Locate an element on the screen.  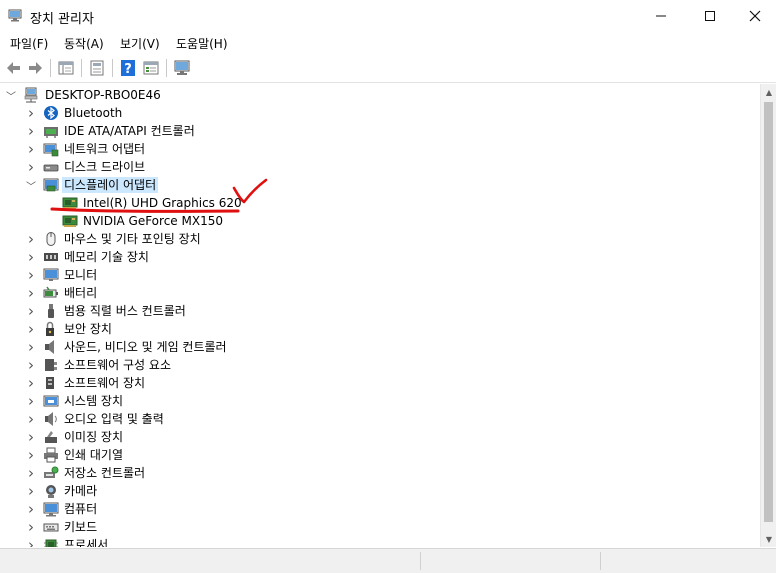
tree-category: › 보안 장치 is located at coordinates (381, 329).